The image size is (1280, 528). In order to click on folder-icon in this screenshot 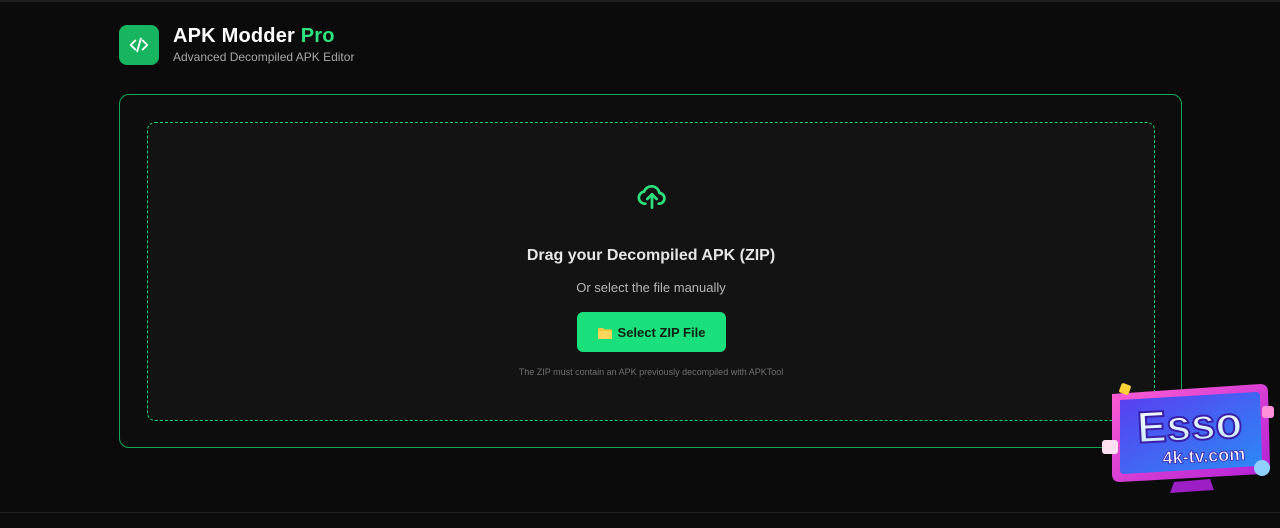, I will do `click(604, 333)`.